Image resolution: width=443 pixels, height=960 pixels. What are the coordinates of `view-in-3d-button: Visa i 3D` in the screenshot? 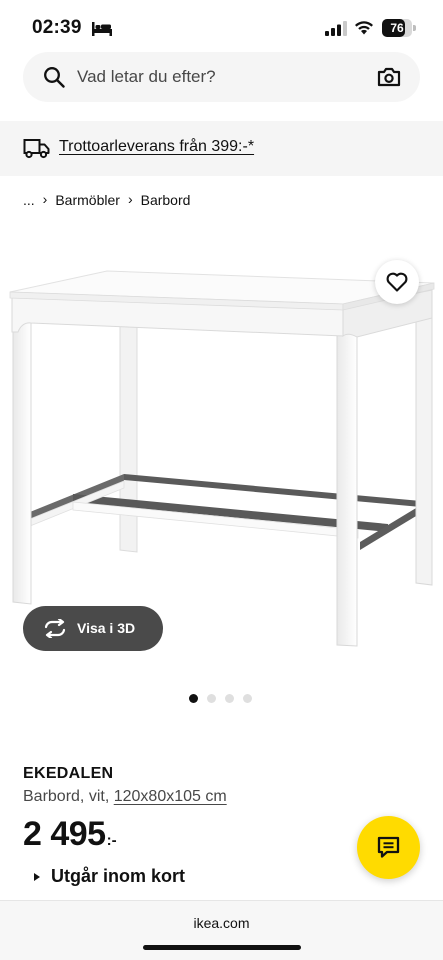 It's located at (93, 628).